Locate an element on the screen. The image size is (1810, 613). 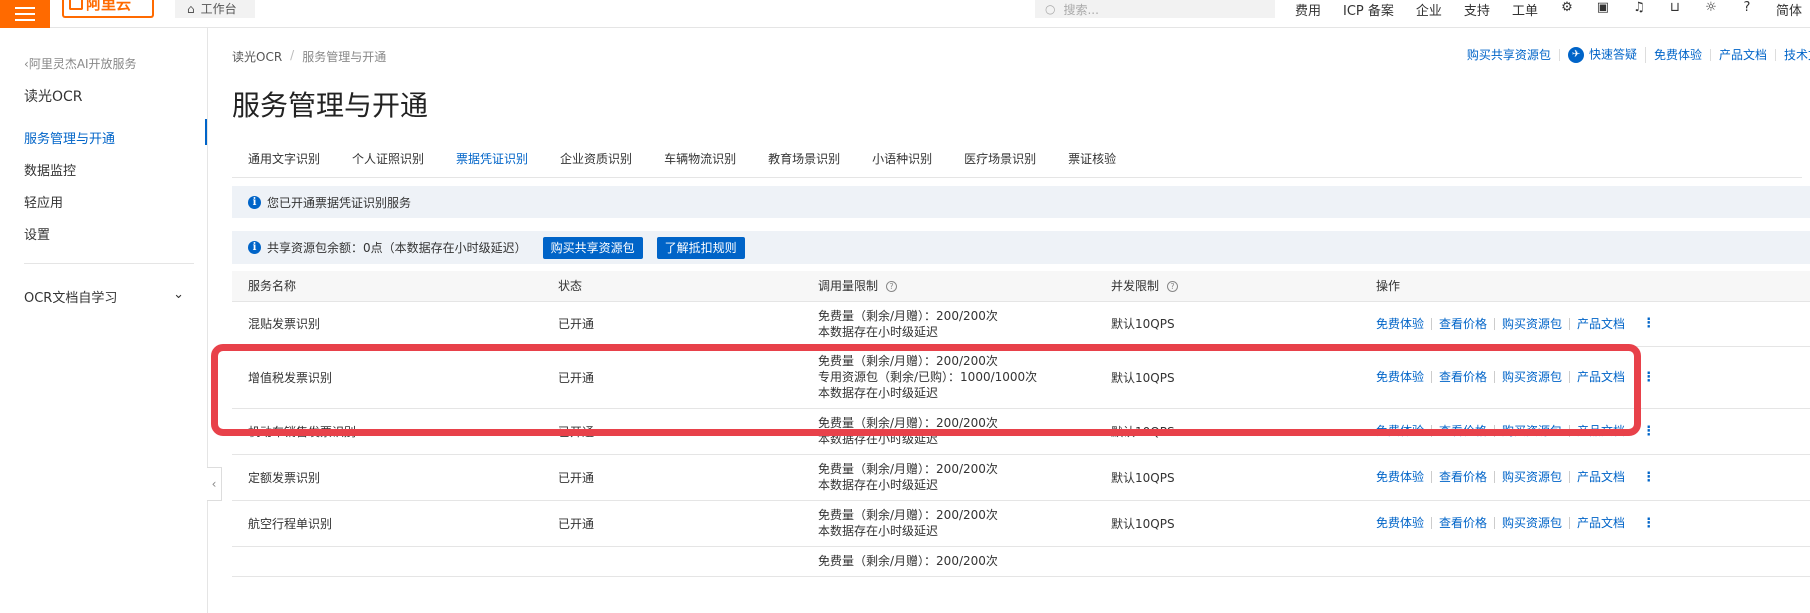
language-switch: 简体 is located at coordinates (1789, 9).